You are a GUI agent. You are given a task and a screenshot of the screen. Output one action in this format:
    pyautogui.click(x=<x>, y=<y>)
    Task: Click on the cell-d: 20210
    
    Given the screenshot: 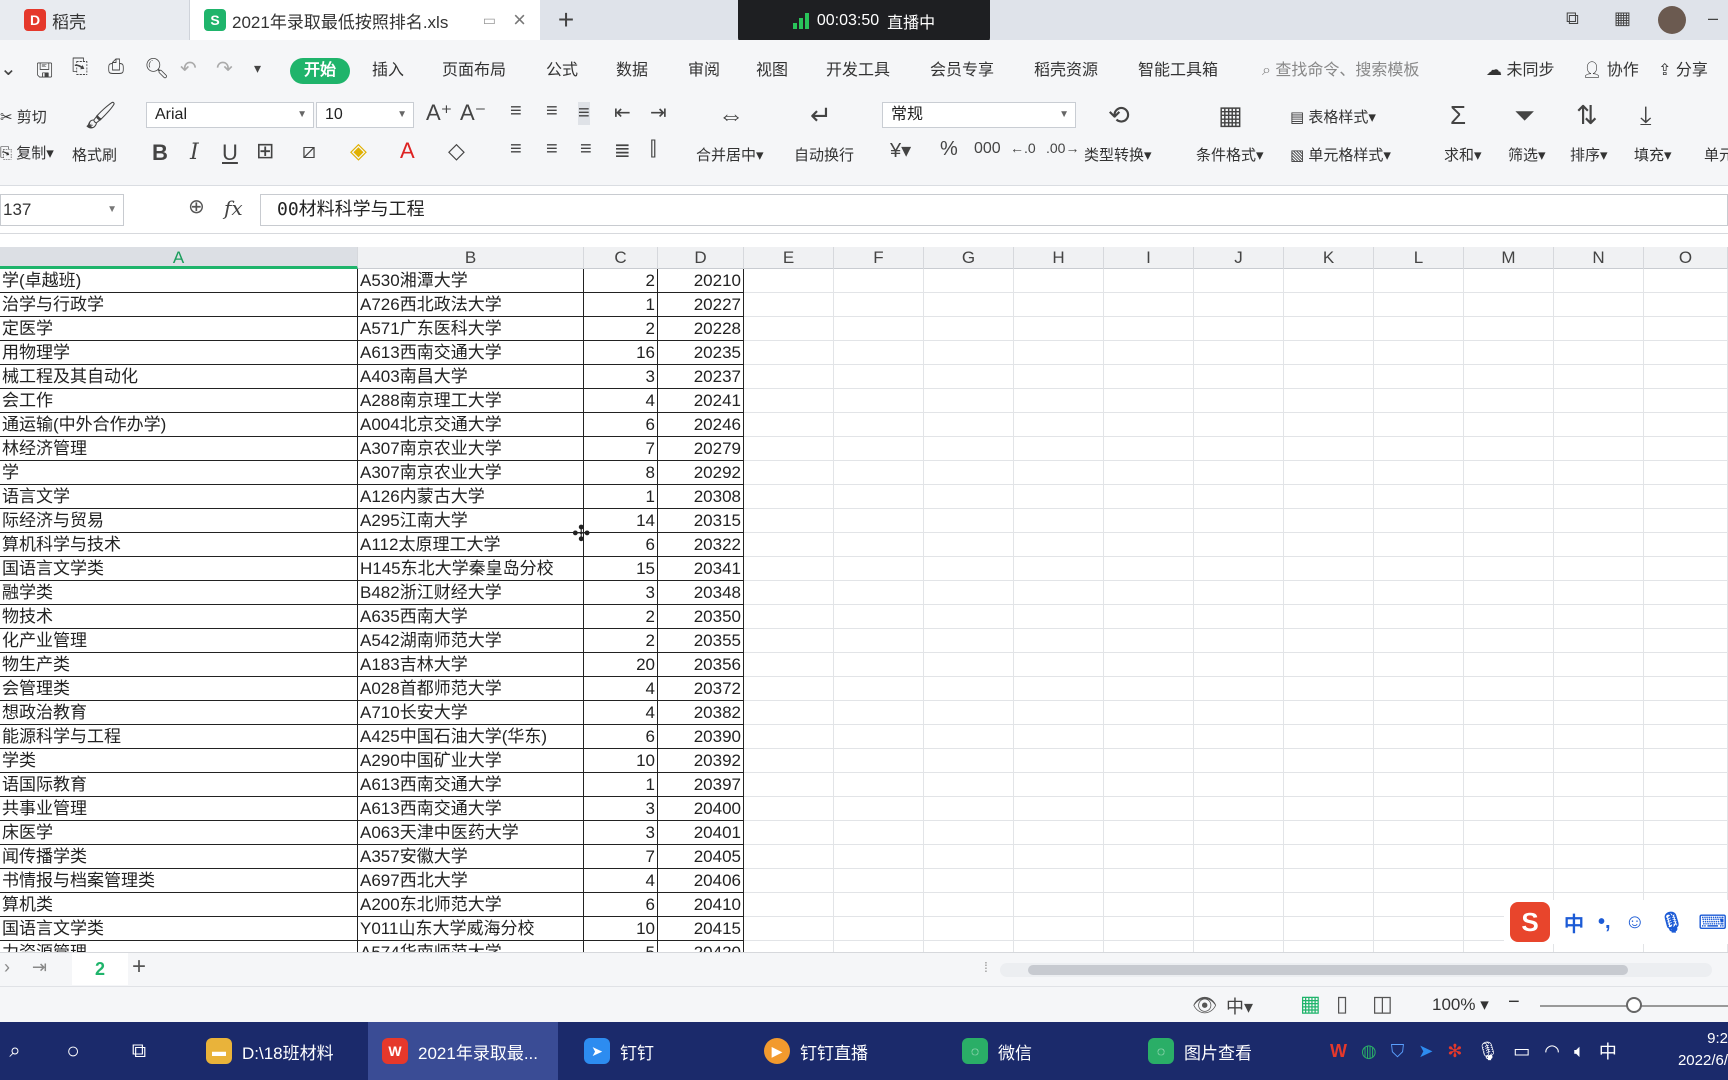 What is the action you would take?
    pyautogui.click(x=701, y=281)
    